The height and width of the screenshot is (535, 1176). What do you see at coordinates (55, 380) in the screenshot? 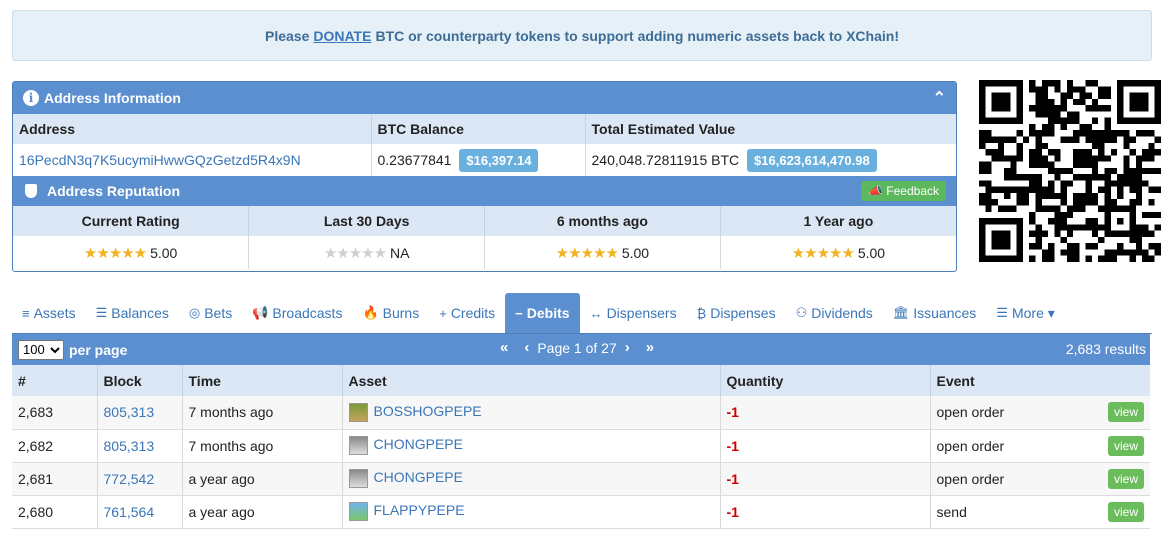
I see `col-header-num: #` at bounding box center [55, 380].